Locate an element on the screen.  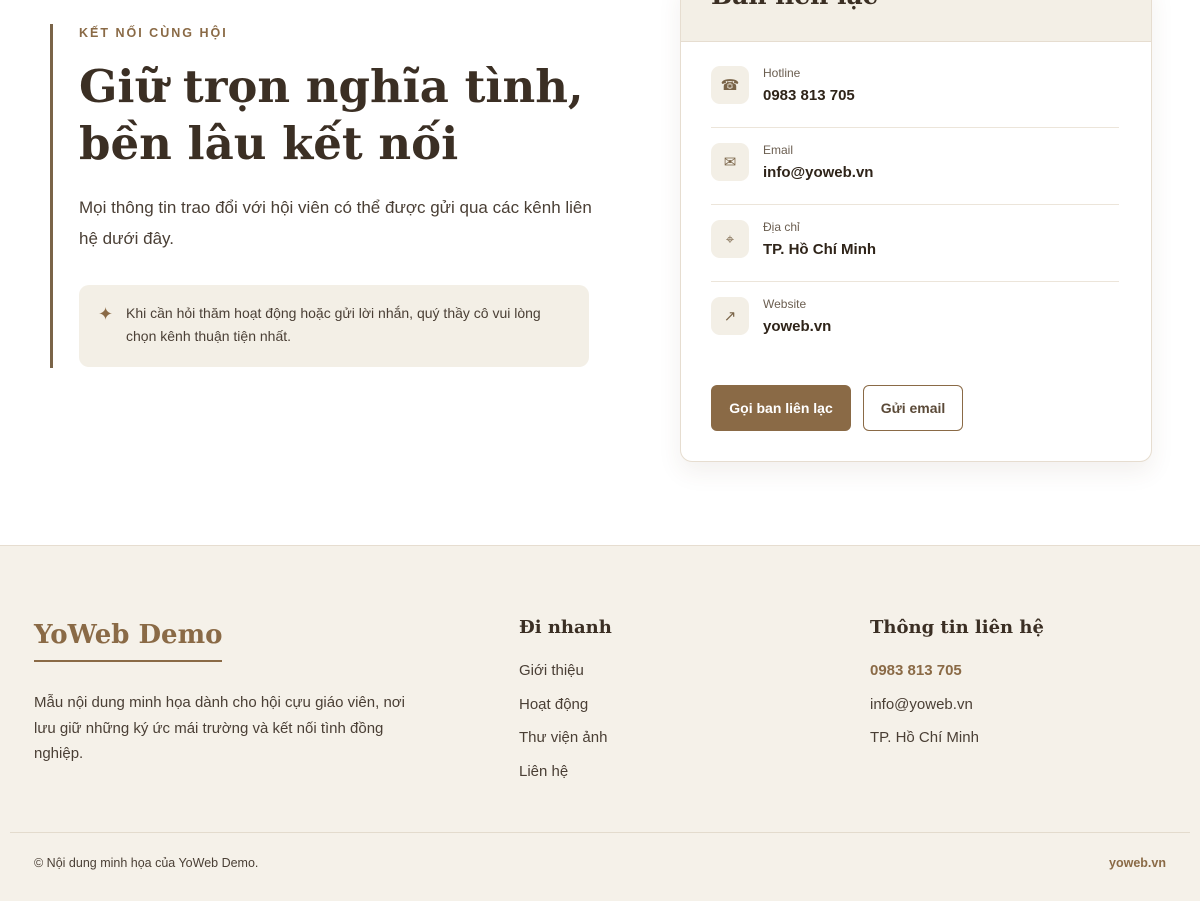
contact-label: Website is located at coordinates (785, 304).